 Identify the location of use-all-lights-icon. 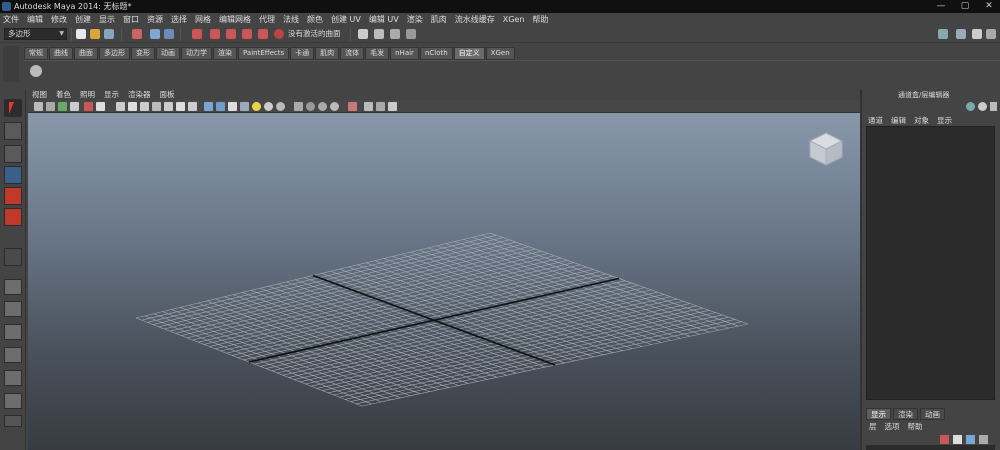
(244, 106).